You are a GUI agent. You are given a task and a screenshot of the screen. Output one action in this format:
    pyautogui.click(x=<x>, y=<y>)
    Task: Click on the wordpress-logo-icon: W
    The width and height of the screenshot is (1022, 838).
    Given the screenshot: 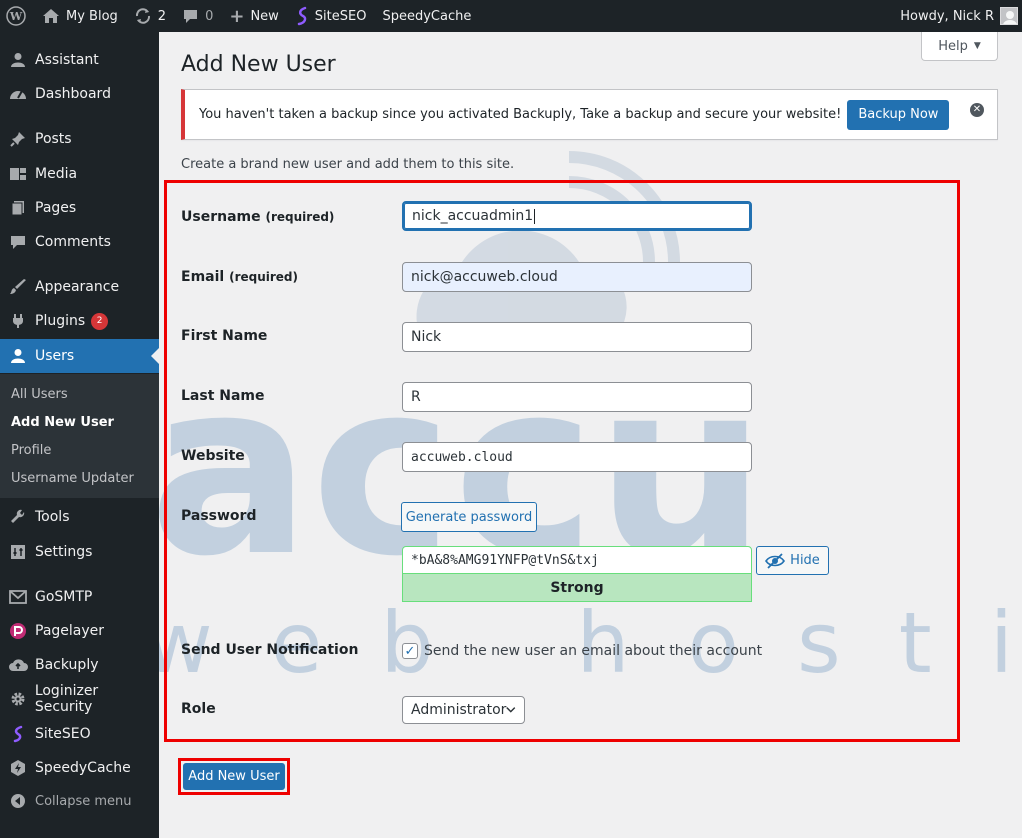 What is the action you would take?
    pyautogui.click(x=17, y=16)
    